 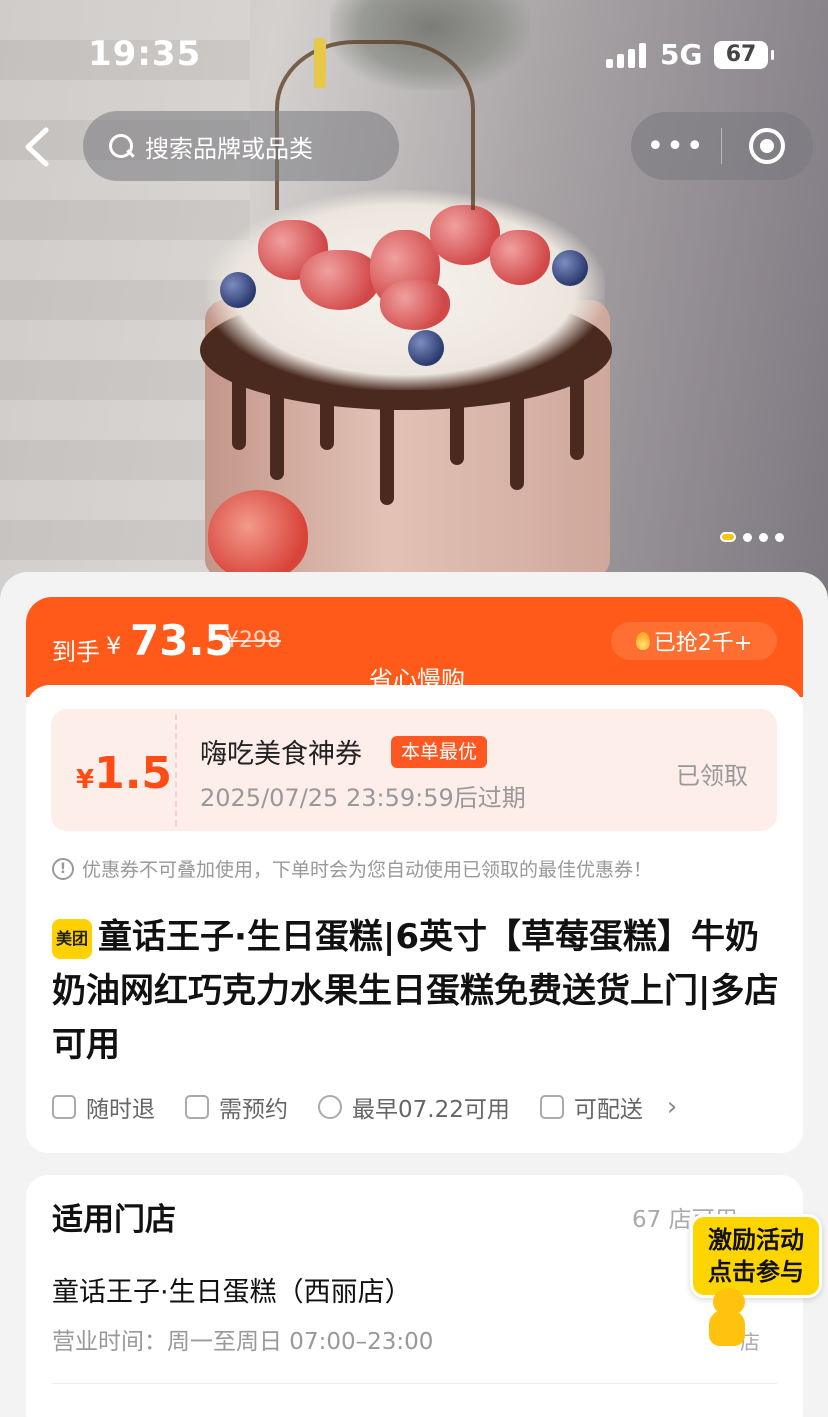 I want to click on promo-float-button: 激励活动 点击参与, so click(x=756, y=1256).